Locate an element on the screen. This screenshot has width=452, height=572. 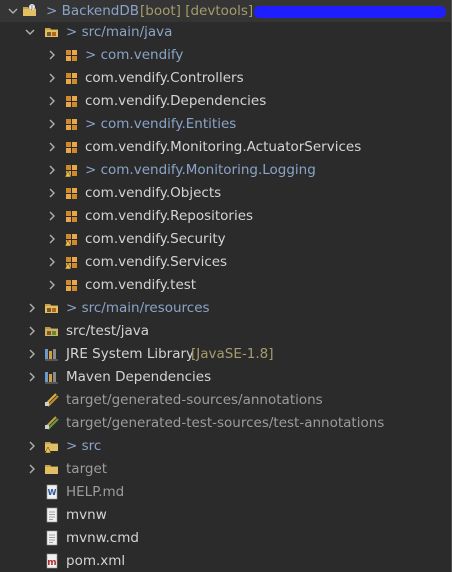
tree-row-file: W HELP.md is located at coordinates (225, 492).